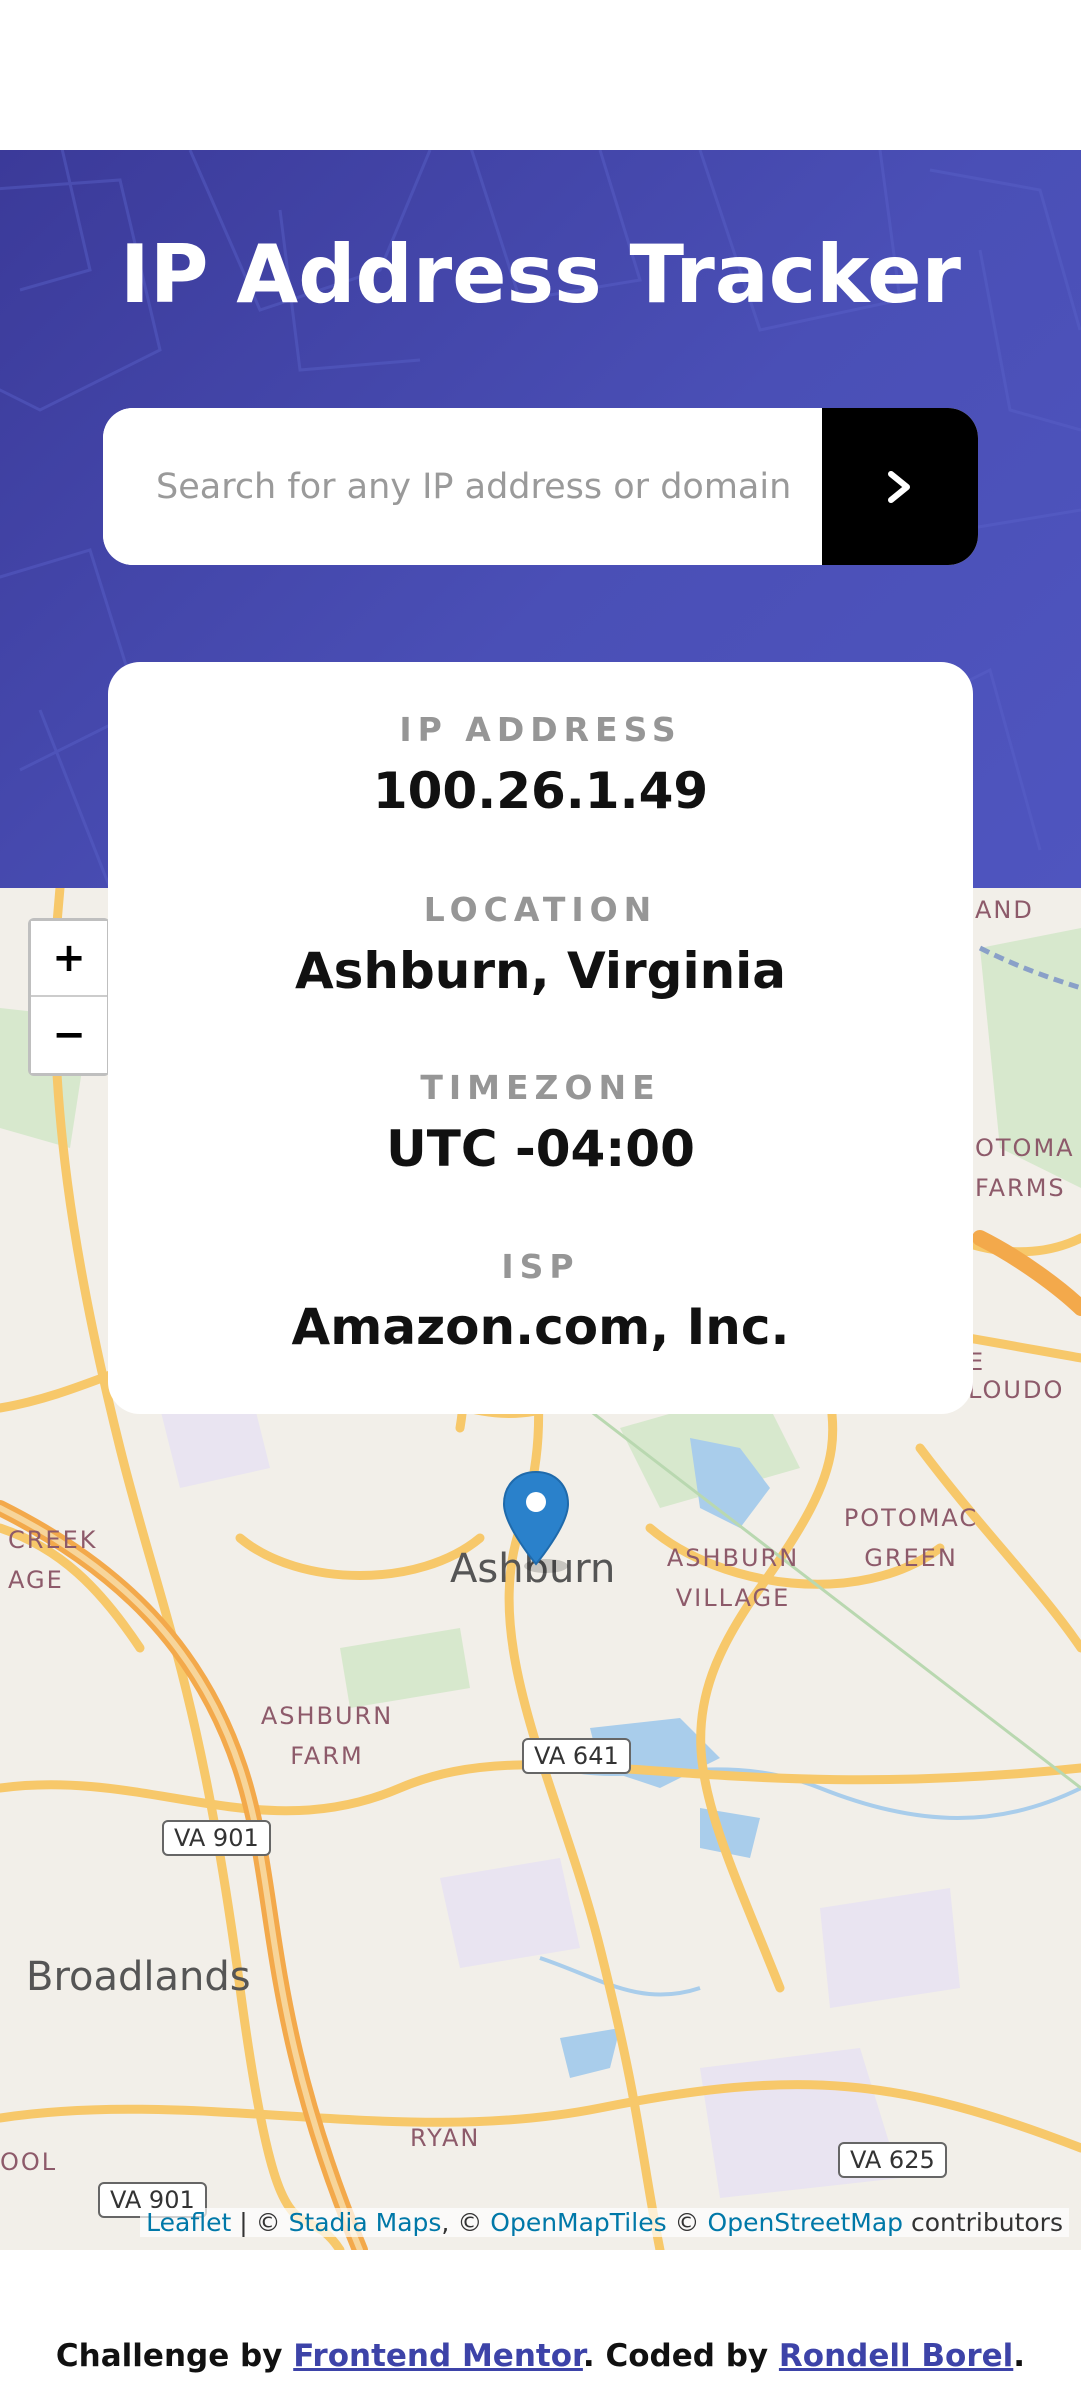 The image size is (1081, 2401). I want to click on stadia-maps-link: Stadia Maps, so click(365, 2222).